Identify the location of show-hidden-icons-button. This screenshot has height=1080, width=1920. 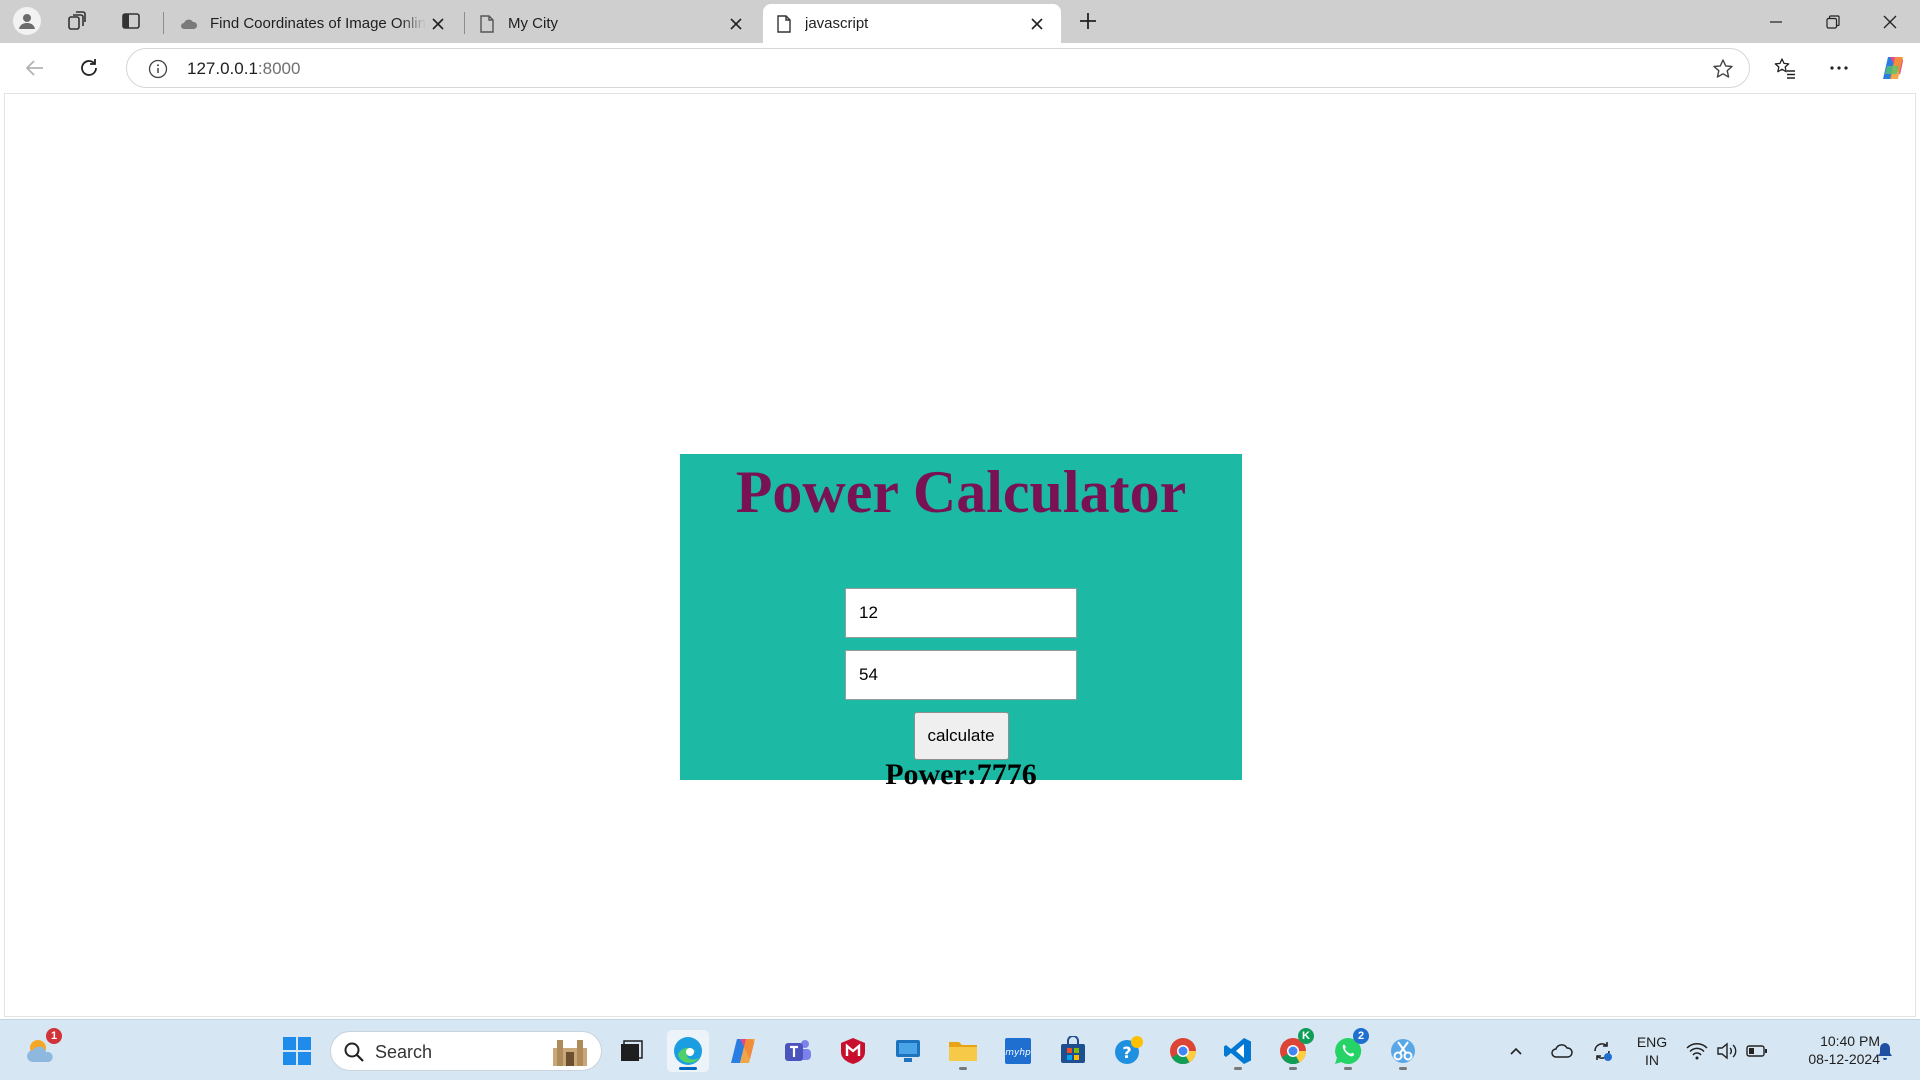
(1516, 1051).